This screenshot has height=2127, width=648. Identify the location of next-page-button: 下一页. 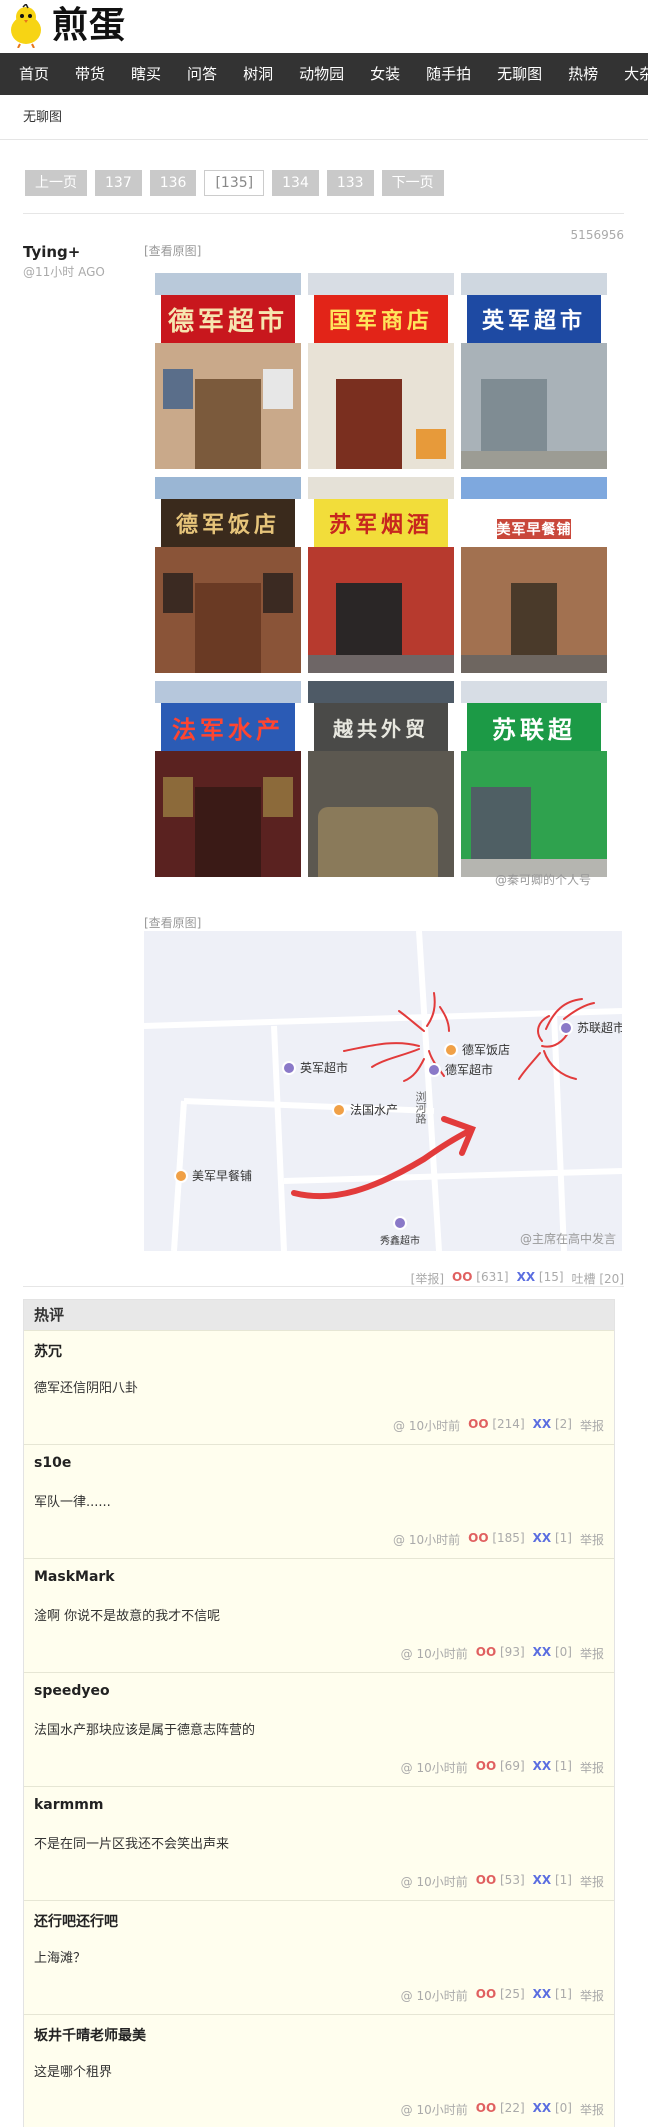
(412, 183).